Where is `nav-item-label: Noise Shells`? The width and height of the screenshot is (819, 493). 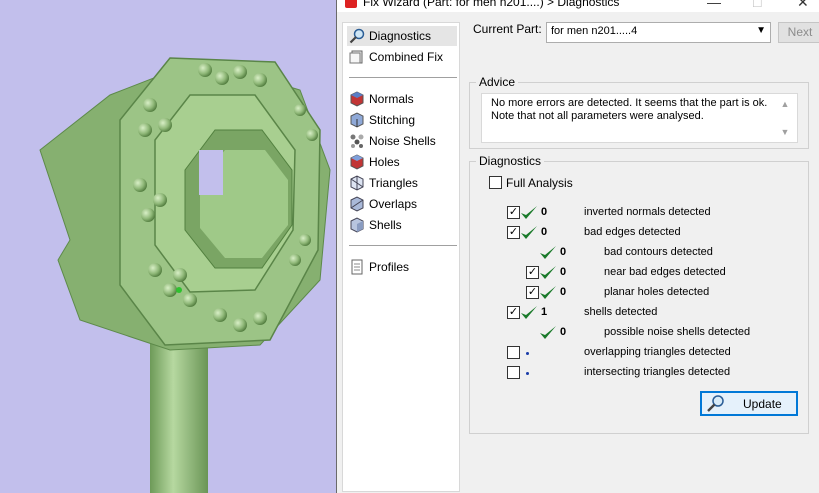 nav-item-label: Noise Shells is located at coordinates (402, 141).